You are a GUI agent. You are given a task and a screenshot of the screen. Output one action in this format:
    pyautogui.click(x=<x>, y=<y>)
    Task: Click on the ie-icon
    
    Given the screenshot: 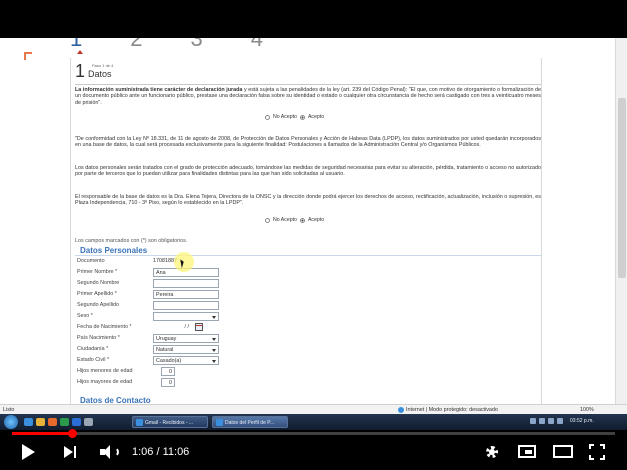 What is the action you would take?
    pyautogui.click(x=219, y=422)
    